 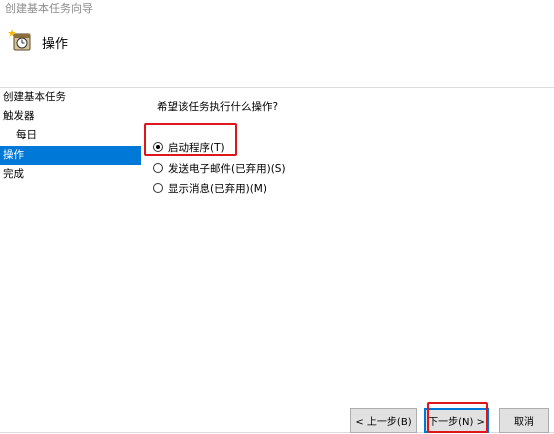 I want to click on step-trigger: 触发器, so click(x=70, y=116).